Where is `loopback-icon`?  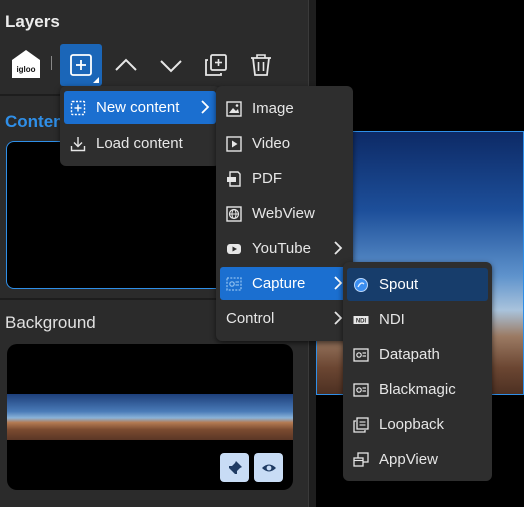
loopback-icon is located at coordinates (361, 424).